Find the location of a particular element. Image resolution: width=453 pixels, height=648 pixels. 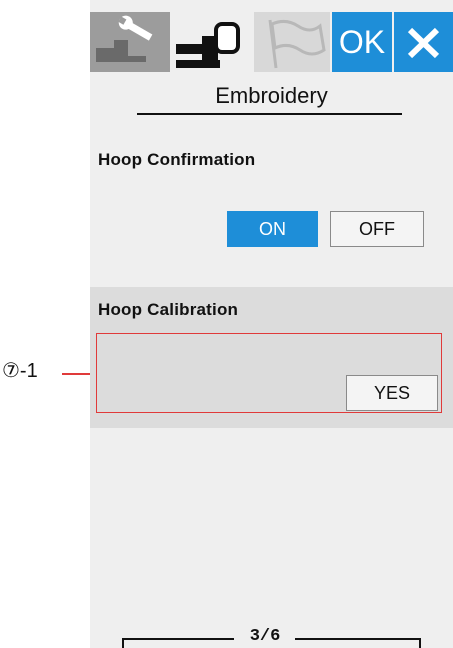

close-icon is located at coordinates (423, 43).